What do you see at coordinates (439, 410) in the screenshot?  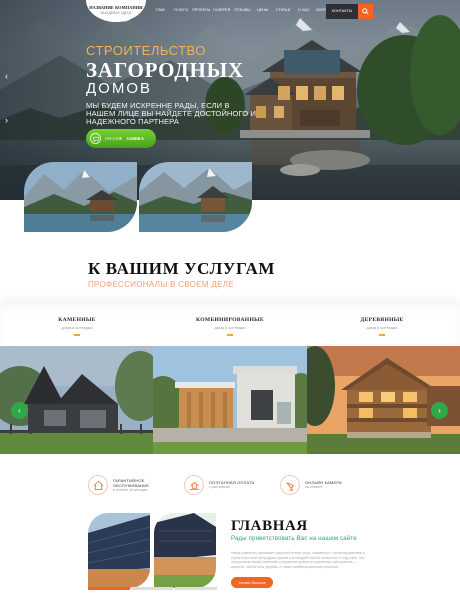 I see `gallery-next-button: ›` at bounding box center [439, 410].